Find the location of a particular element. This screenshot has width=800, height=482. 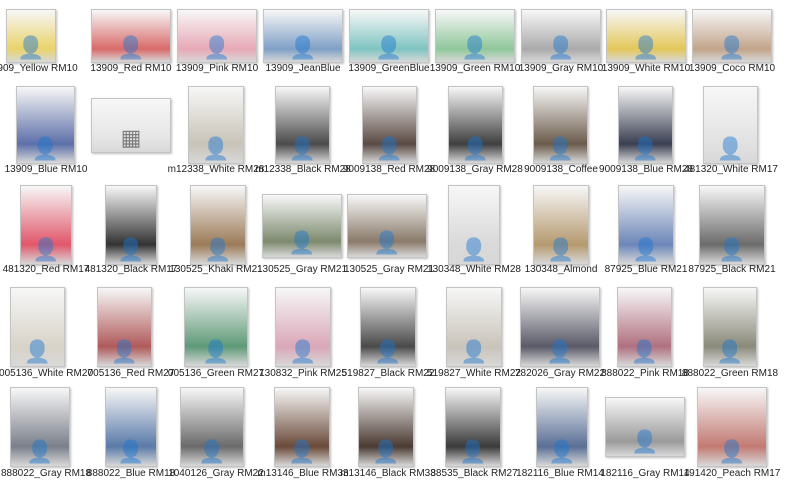

file-name-label: 13909_Blue RM10 is located at coordinates (46, 169).